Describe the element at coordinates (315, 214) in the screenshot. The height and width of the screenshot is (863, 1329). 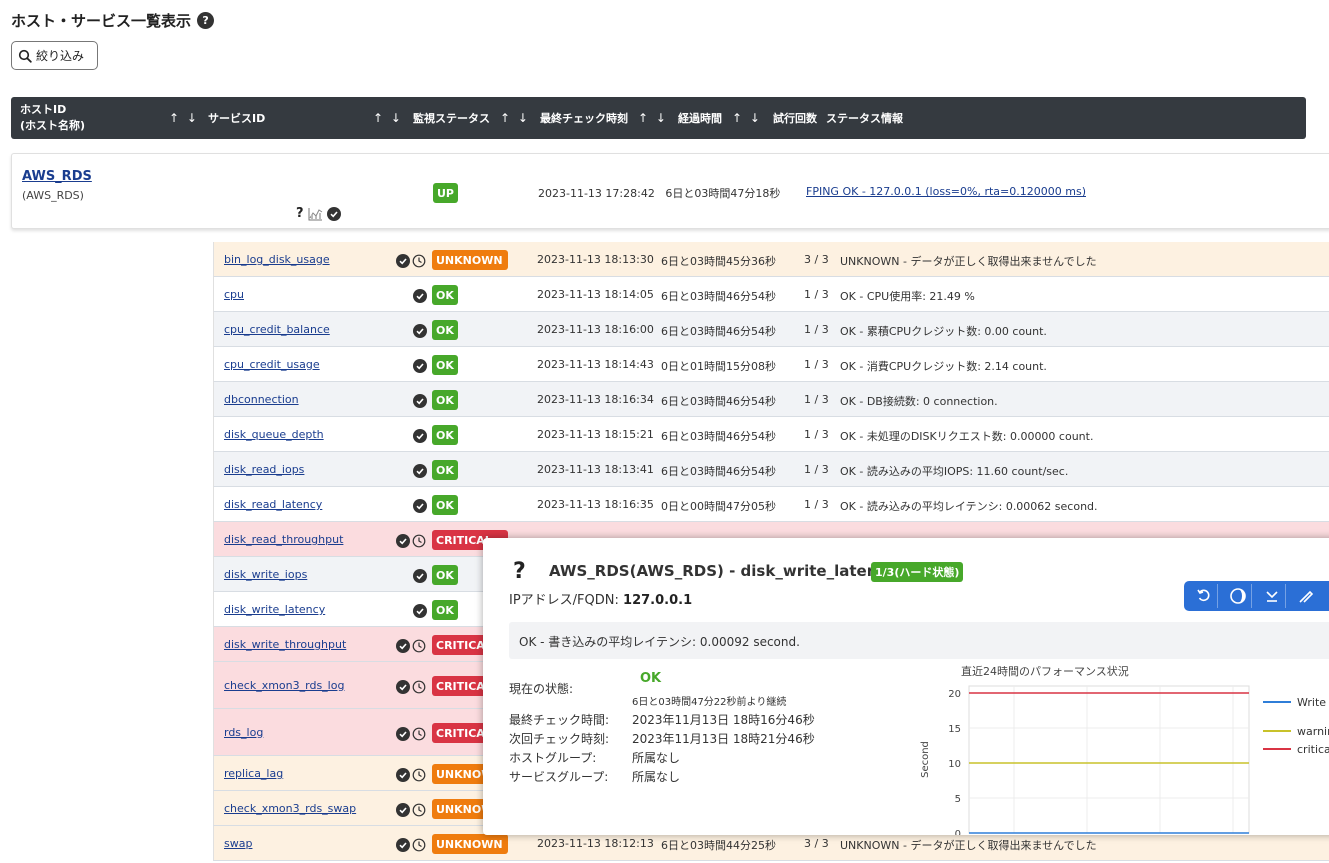
I see `graph-icon` at that location.